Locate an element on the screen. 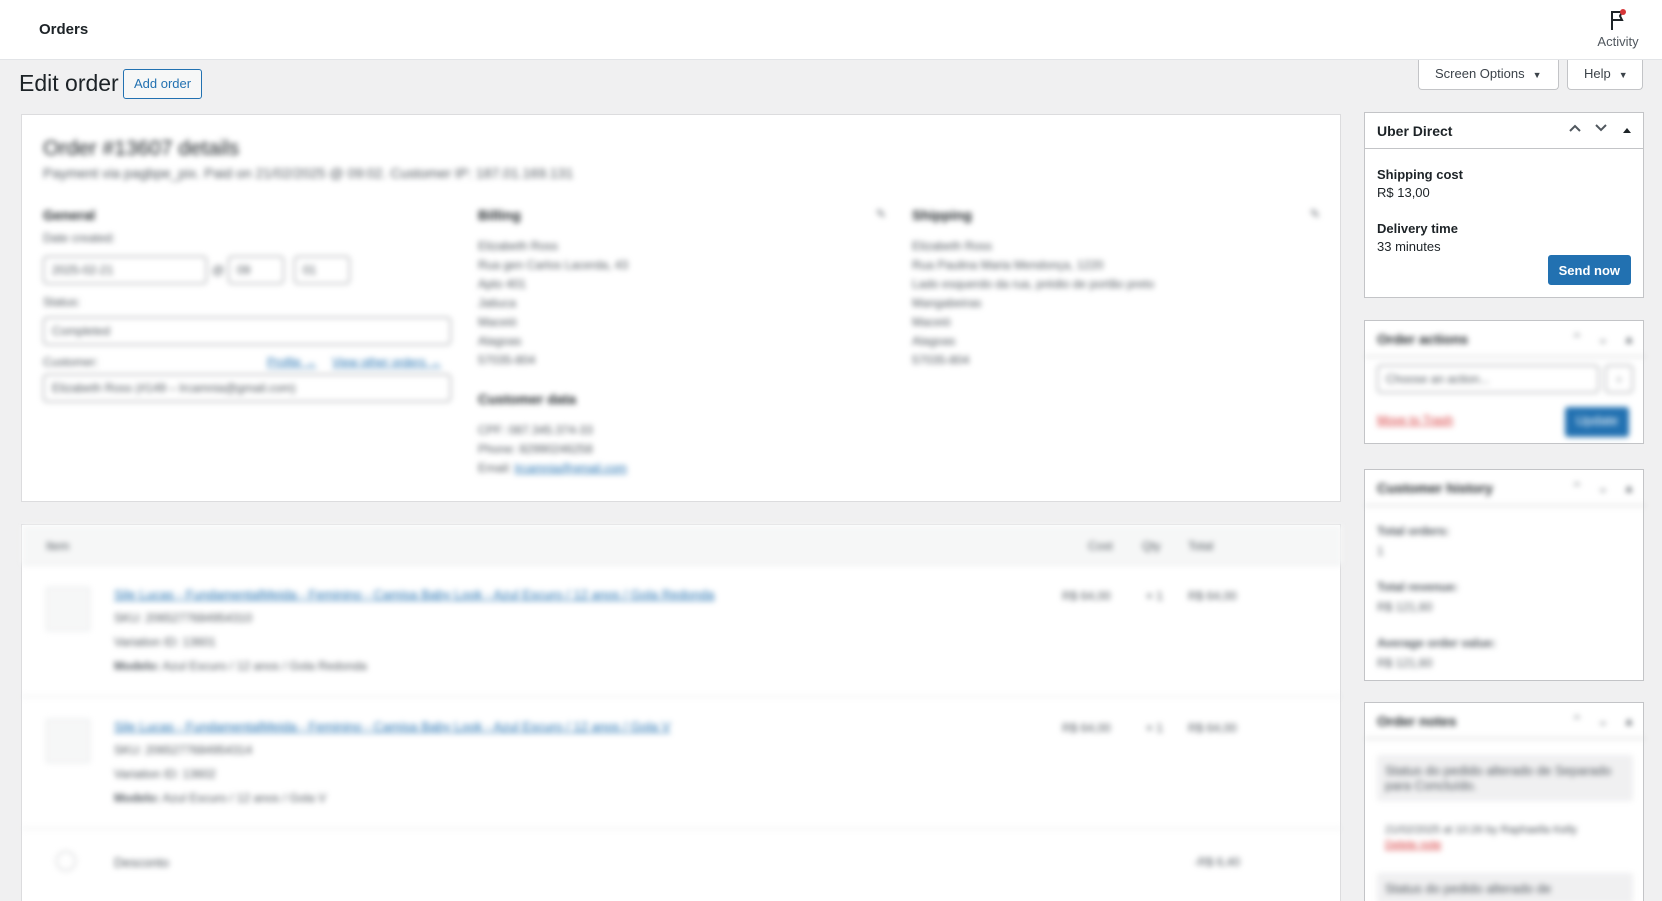 The width and height of the screenshot is (1662, 901). collapse-toggle-icon is located at coordinates (1627, 131).